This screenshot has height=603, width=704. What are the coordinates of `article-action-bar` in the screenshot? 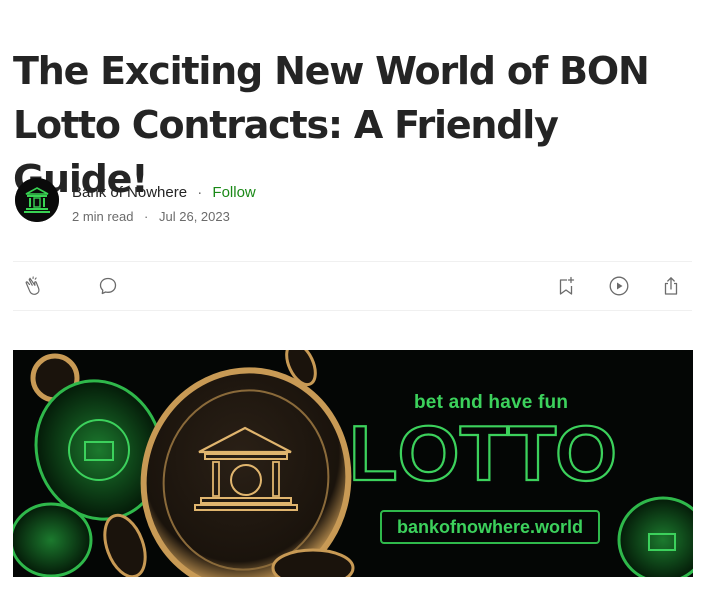 It's located at (352, 286).